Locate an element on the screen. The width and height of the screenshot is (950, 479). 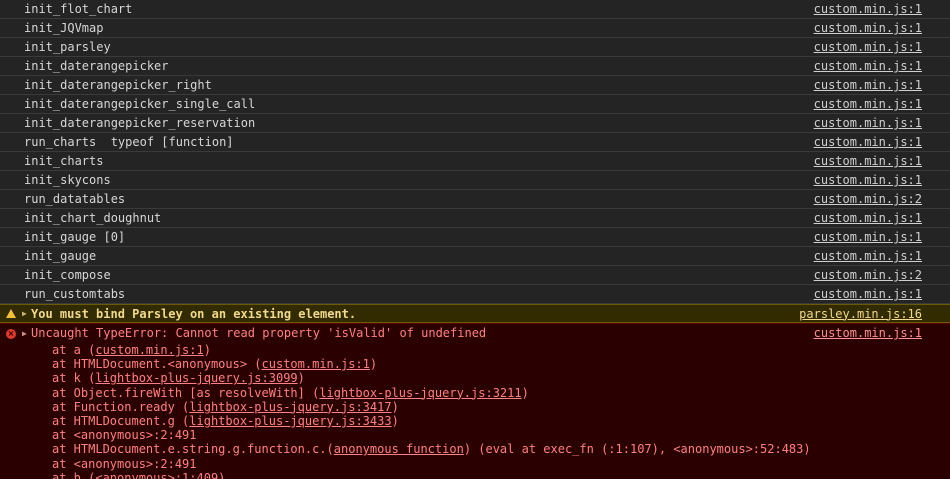
log-row: init_flot_chart custom.min.js:1 is located at coordinates (475, 9).